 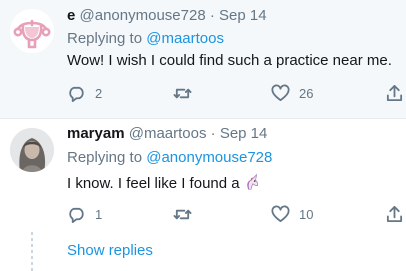 I want to click on uterus-icon, so click(x=32, y=34).